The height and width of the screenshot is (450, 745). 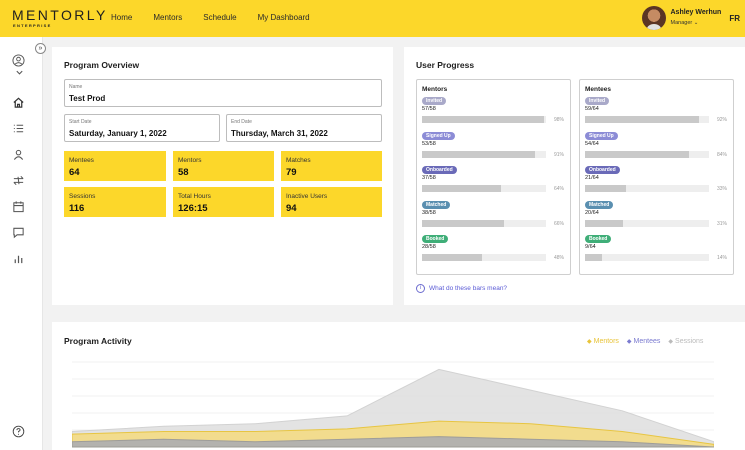 What do you see at coordinates (115, 202) in the screenshot?
I see `stat-sessions: Sessions 116` at bounding box center [115, 202].